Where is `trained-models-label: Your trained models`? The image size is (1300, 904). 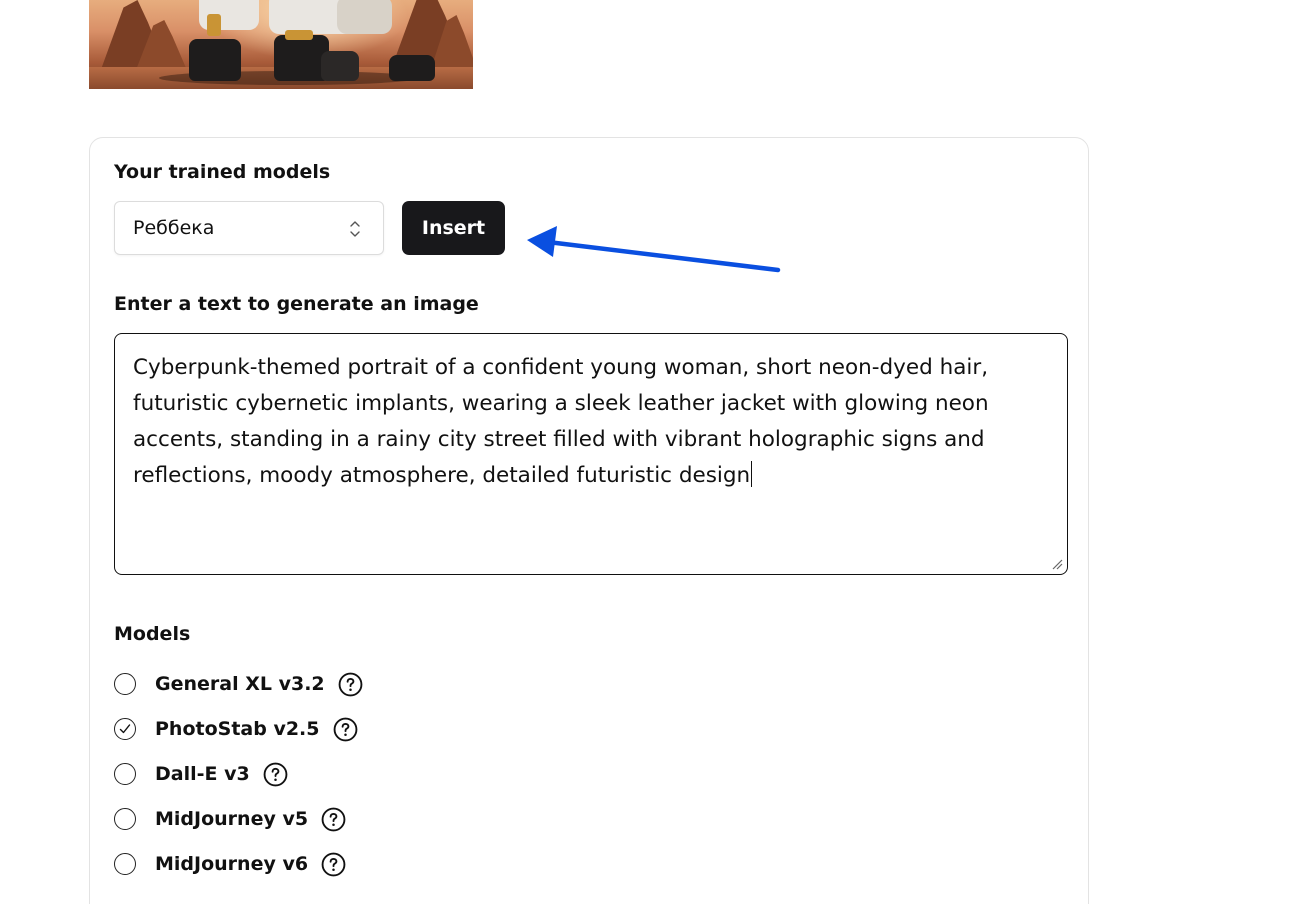
trained-models-label: Your trained models is located at coordinates (222, 172).